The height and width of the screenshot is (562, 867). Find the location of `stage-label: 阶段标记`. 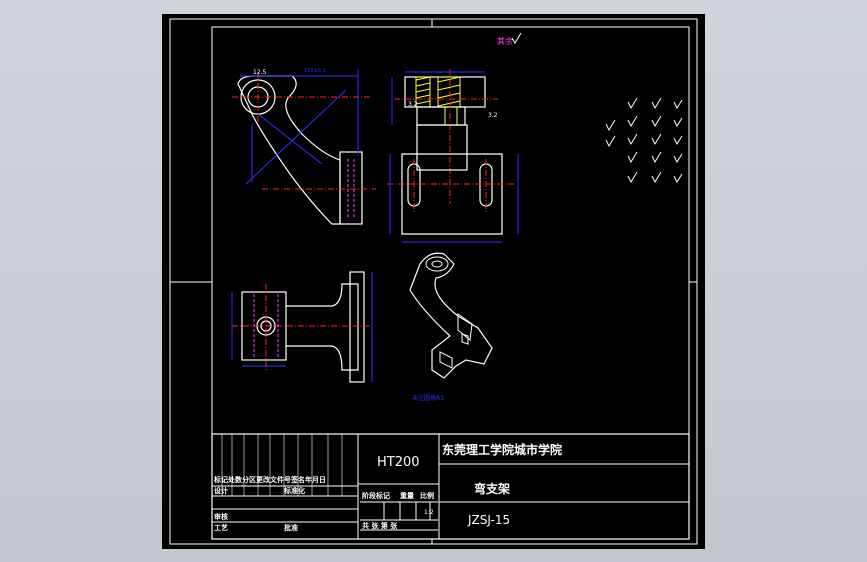

stage-label: 阶段标记 is located at coordinates (376, 495).